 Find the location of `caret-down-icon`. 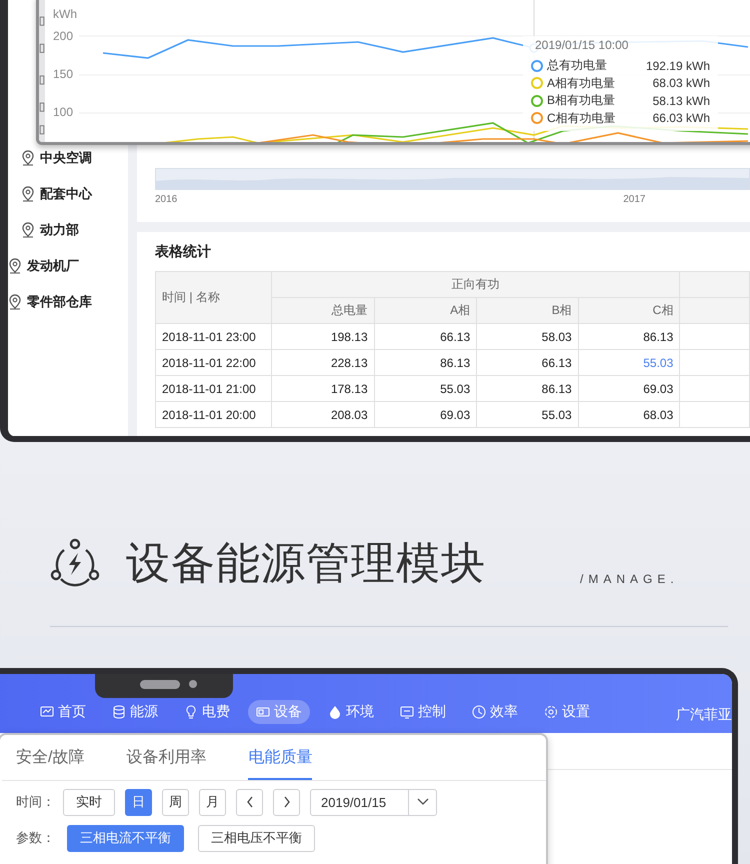

caret-down-icon is located at coordinates (422, 802).